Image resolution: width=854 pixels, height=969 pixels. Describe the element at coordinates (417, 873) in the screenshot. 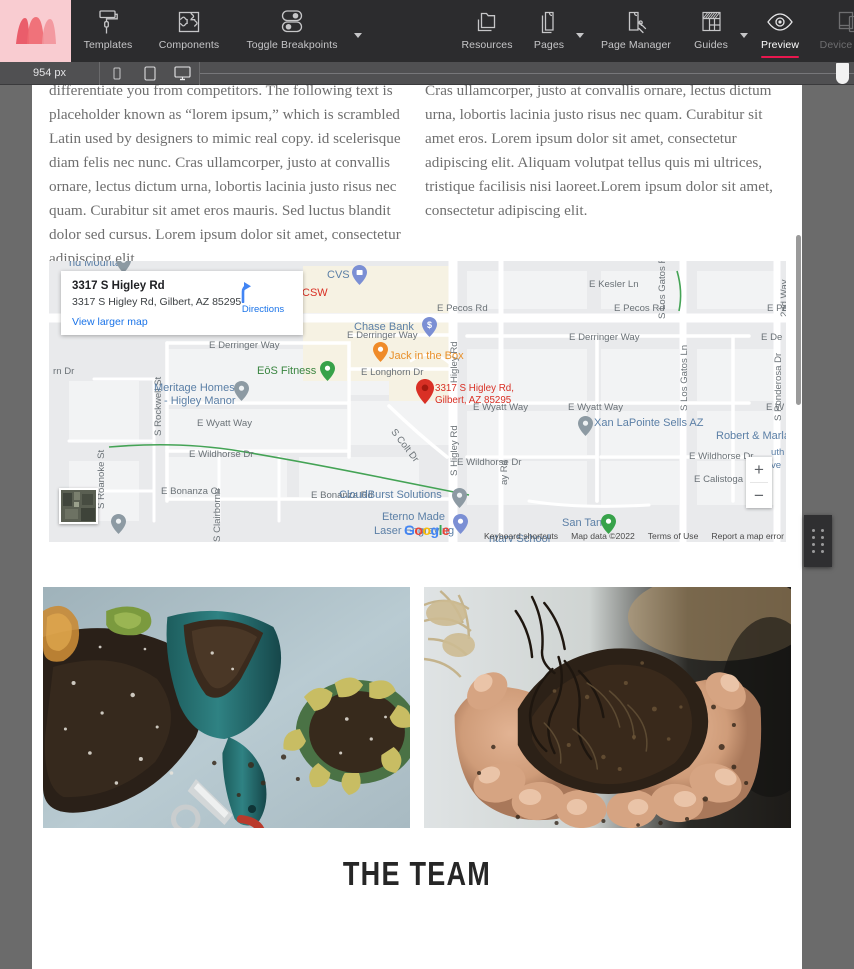

I see `page-title: THE TEAM` at that location.